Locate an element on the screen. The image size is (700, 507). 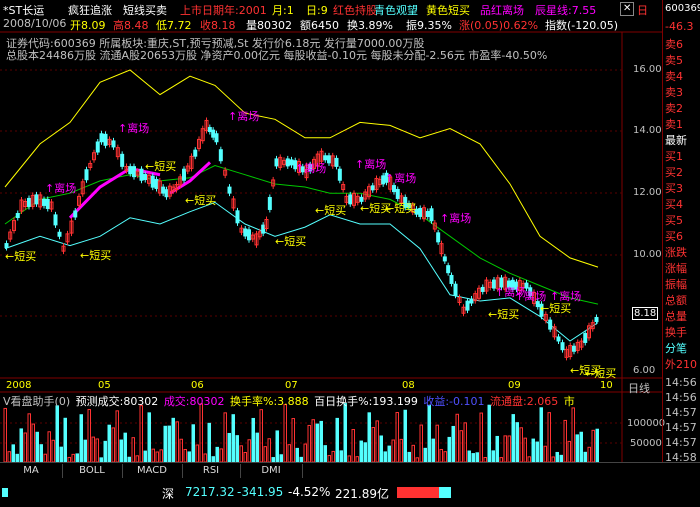
index-value: 指数(-120.05) is located at coordinates (582, 25).